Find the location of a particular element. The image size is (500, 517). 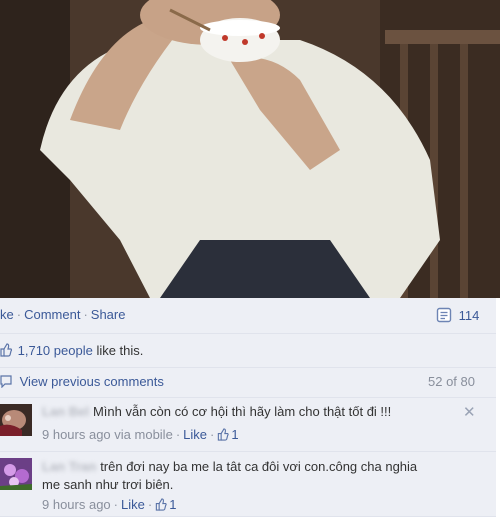

comment-time: 9 hours ago is located at coordinates (76, 504).